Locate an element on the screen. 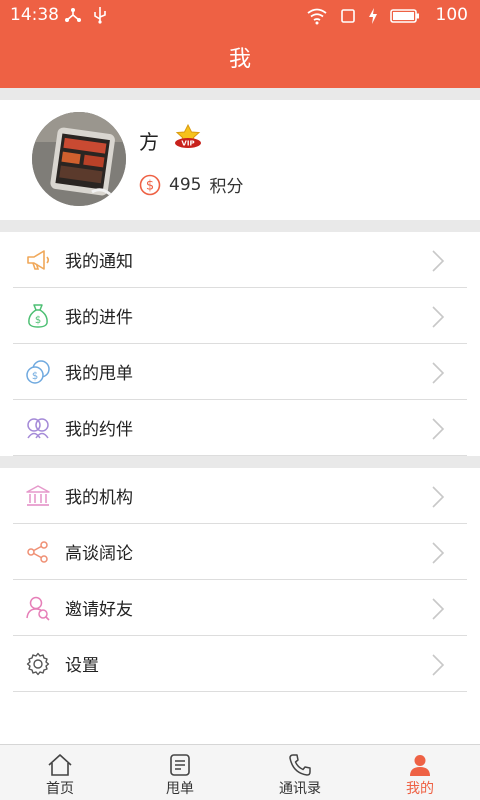 This screenshot has height=800, width=480. battery-icon is located at coordinates (404, 16).